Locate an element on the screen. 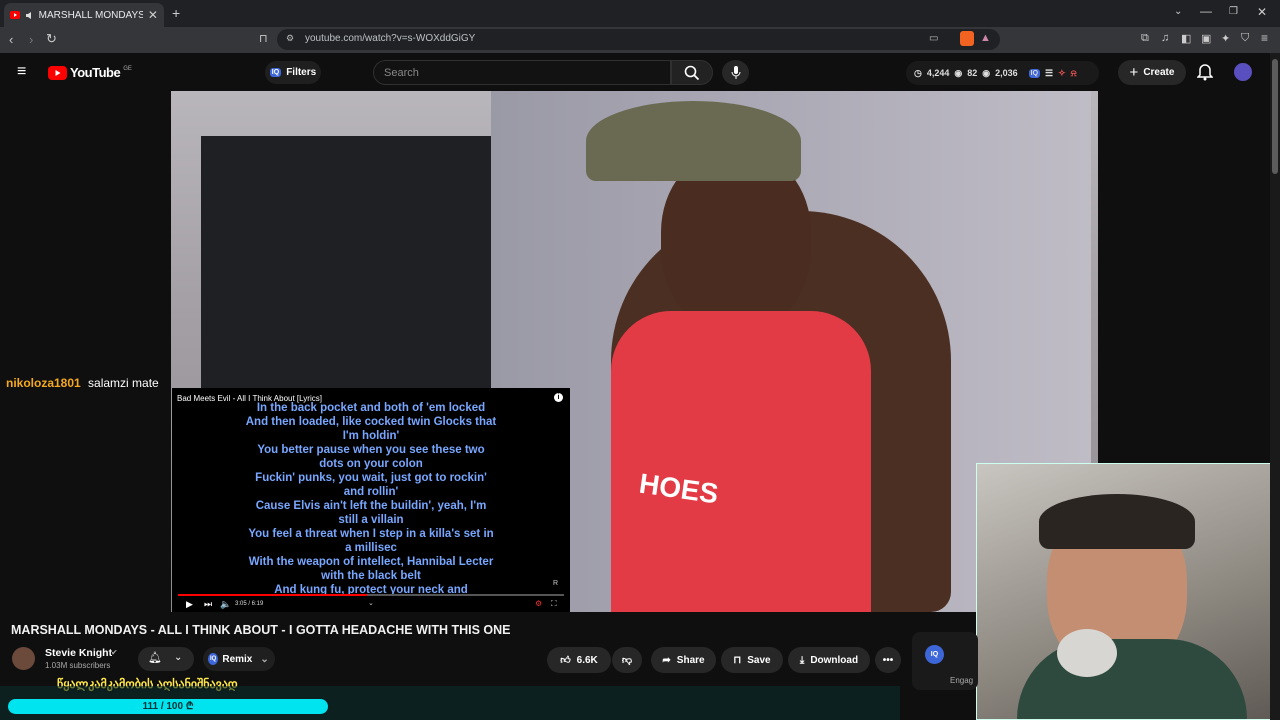 The width and height of the screenshot is (1280, 720). lyric-line: a millisec is located at coordinates (371, 548).